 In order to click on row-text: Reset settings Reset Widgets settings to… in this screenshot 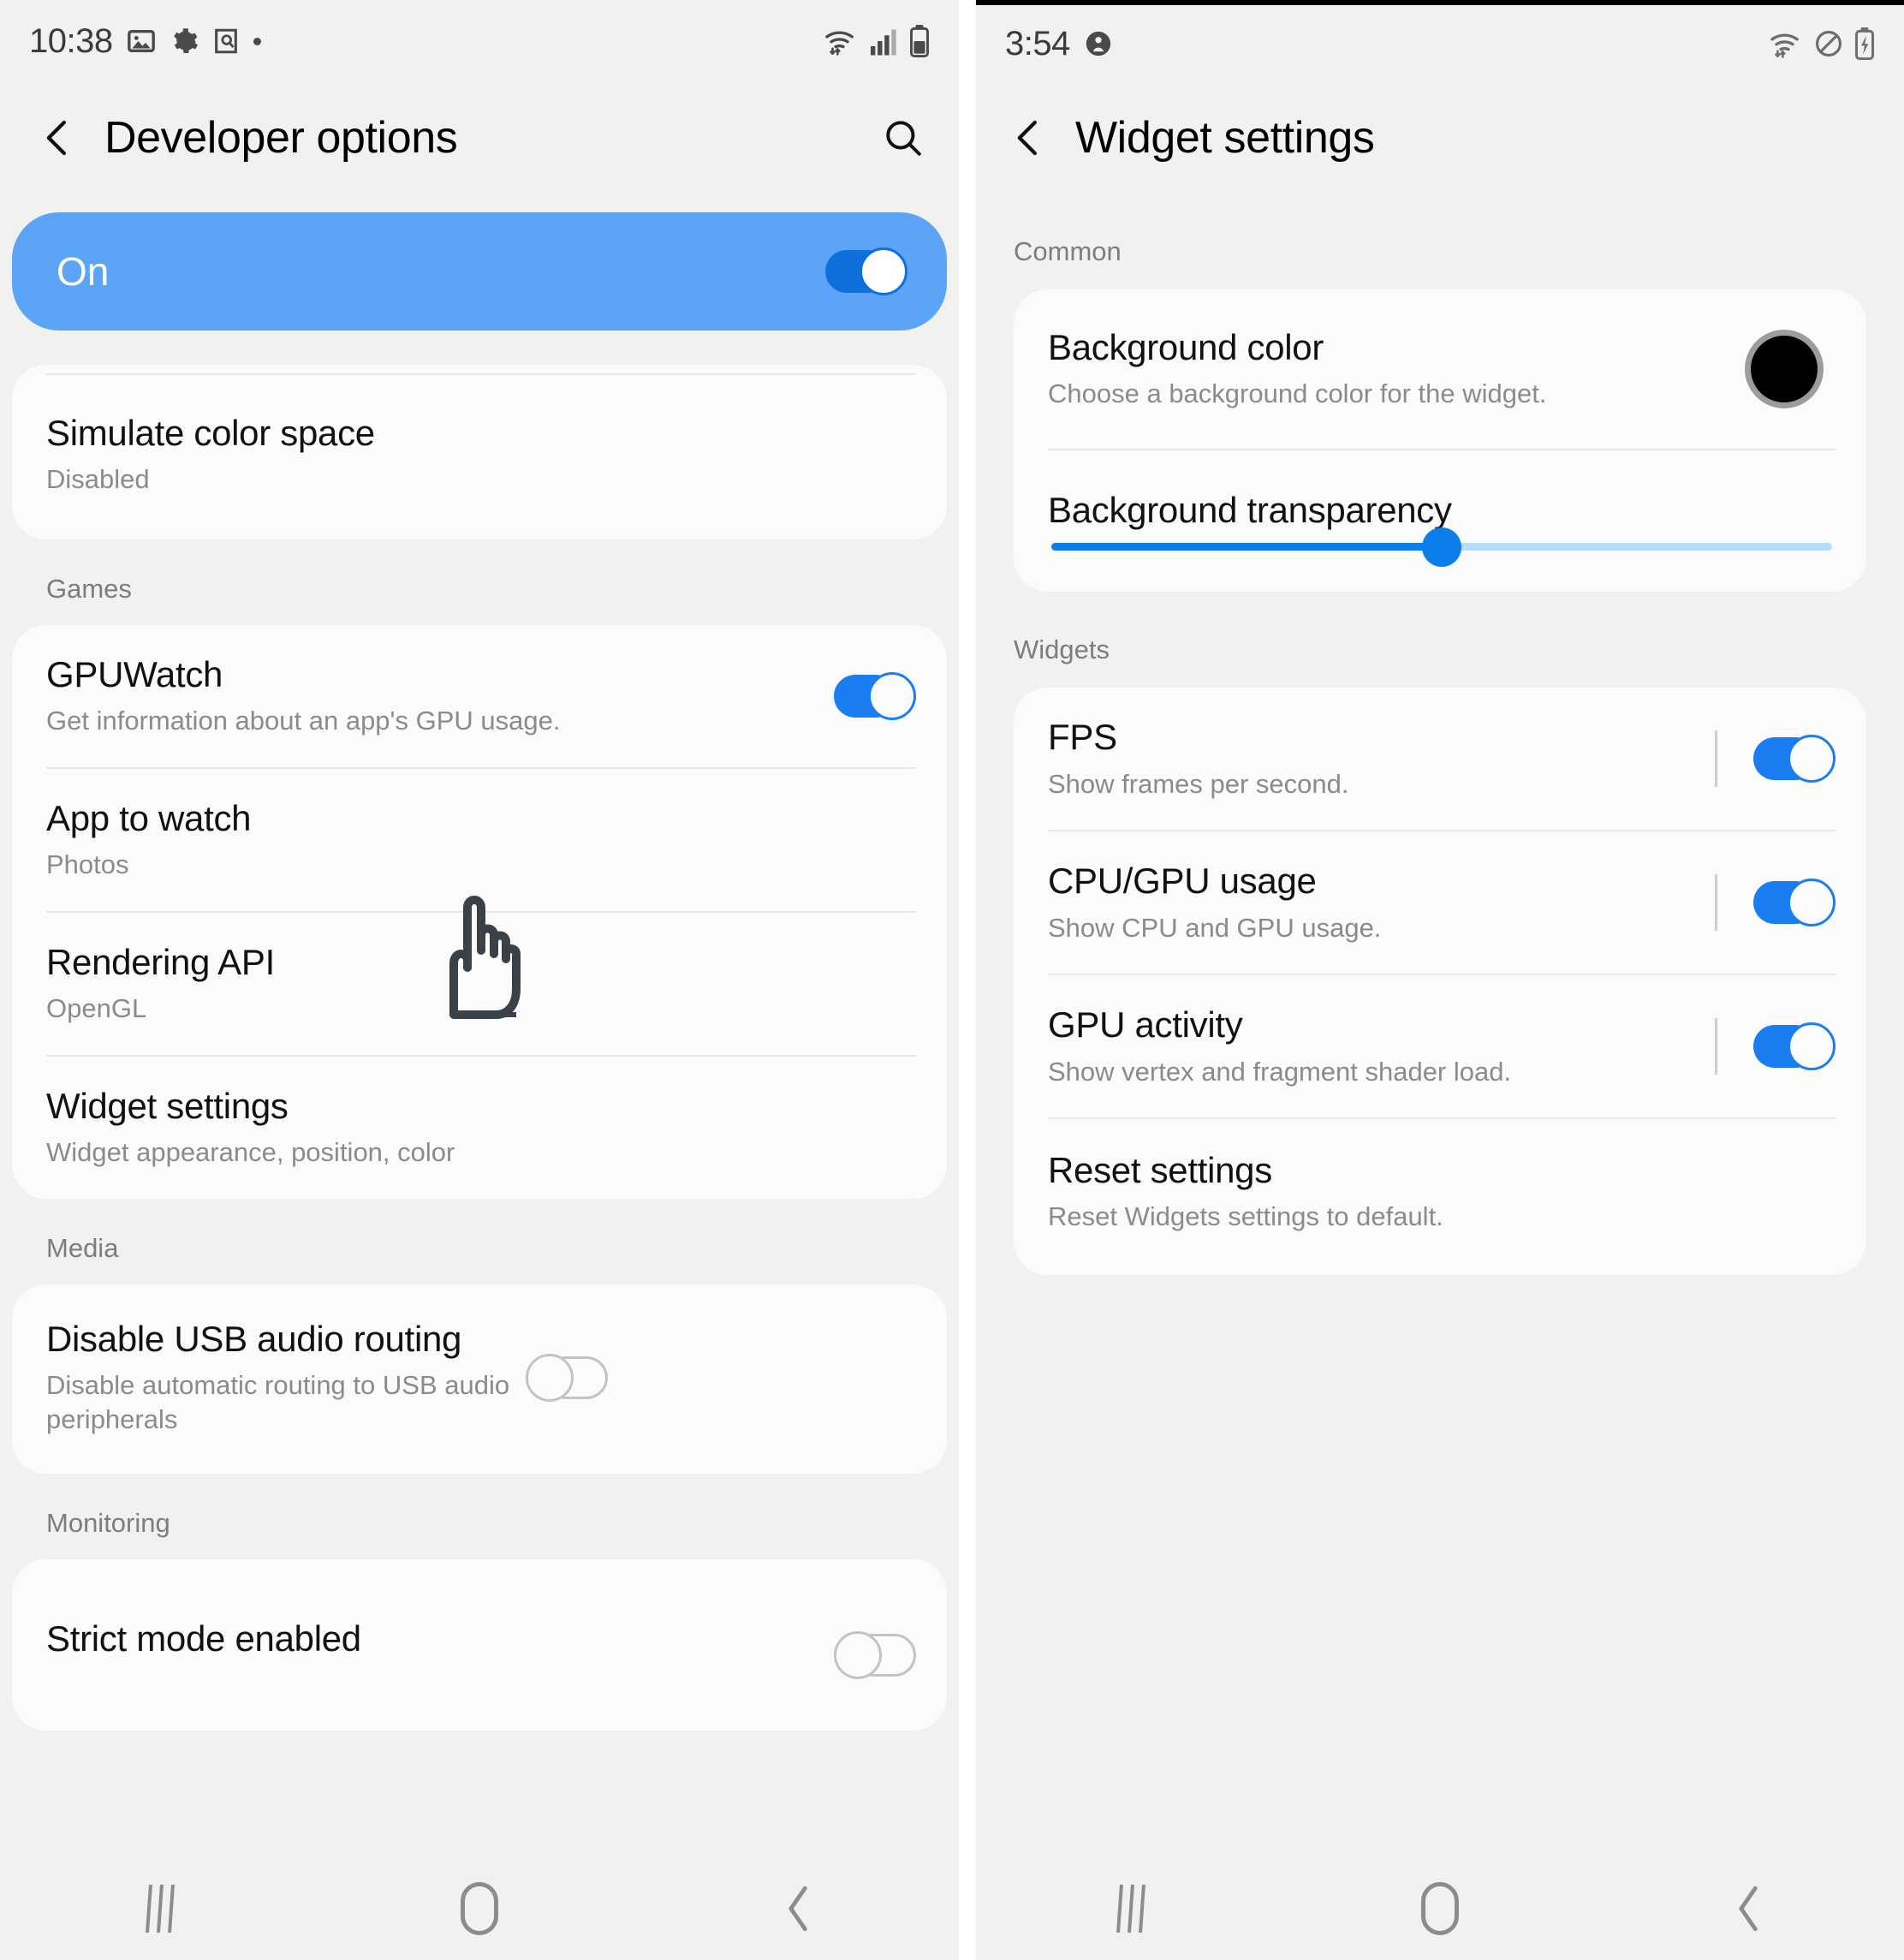, I will do `click(1442, 1192)`.